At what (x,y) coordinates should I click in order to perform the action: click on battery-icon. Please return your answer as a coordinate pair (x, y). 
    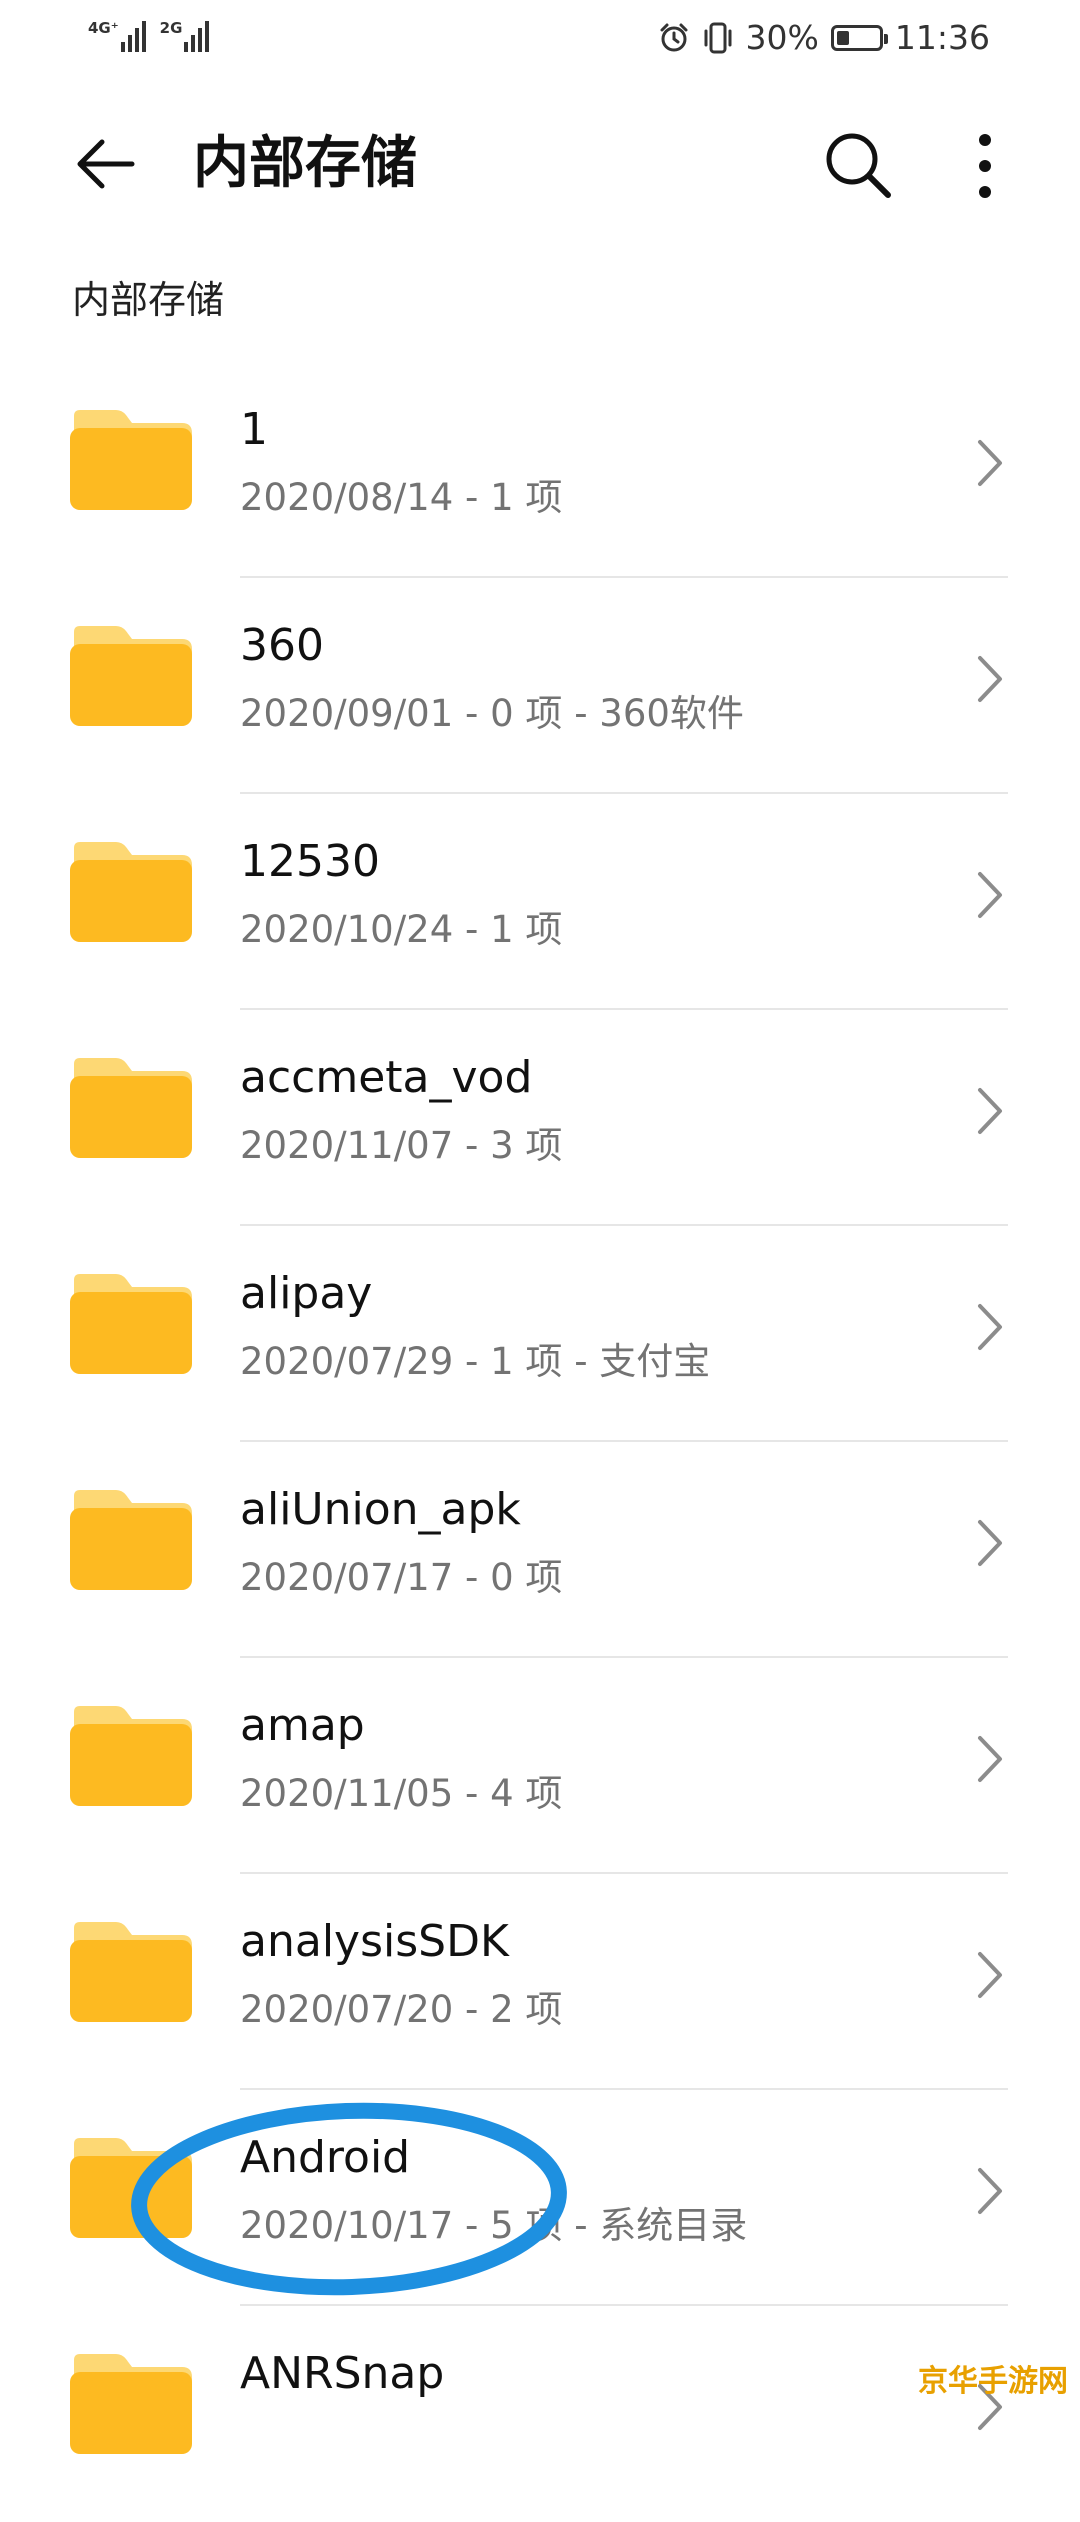
    Looking at the image, I should click on (859, 37).